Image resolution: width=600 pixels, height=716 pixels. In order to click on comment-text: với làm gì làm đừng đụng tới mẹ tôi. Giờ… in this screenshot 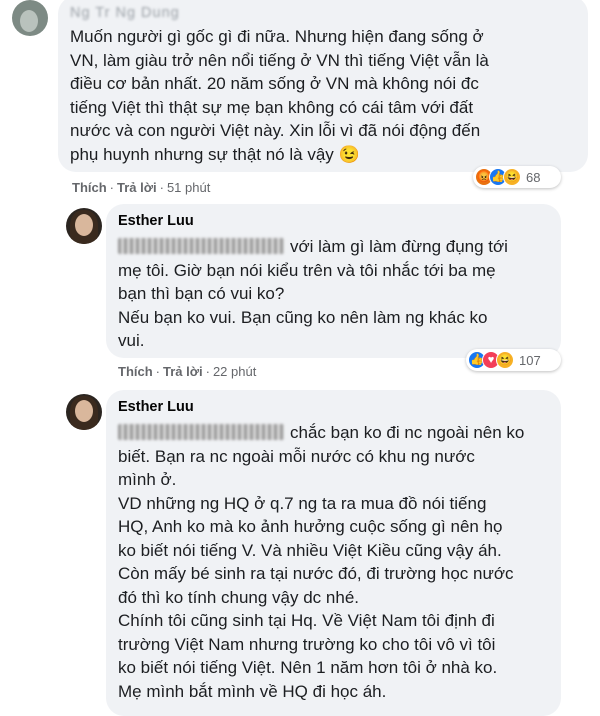, I will do `click(313, 293)`.